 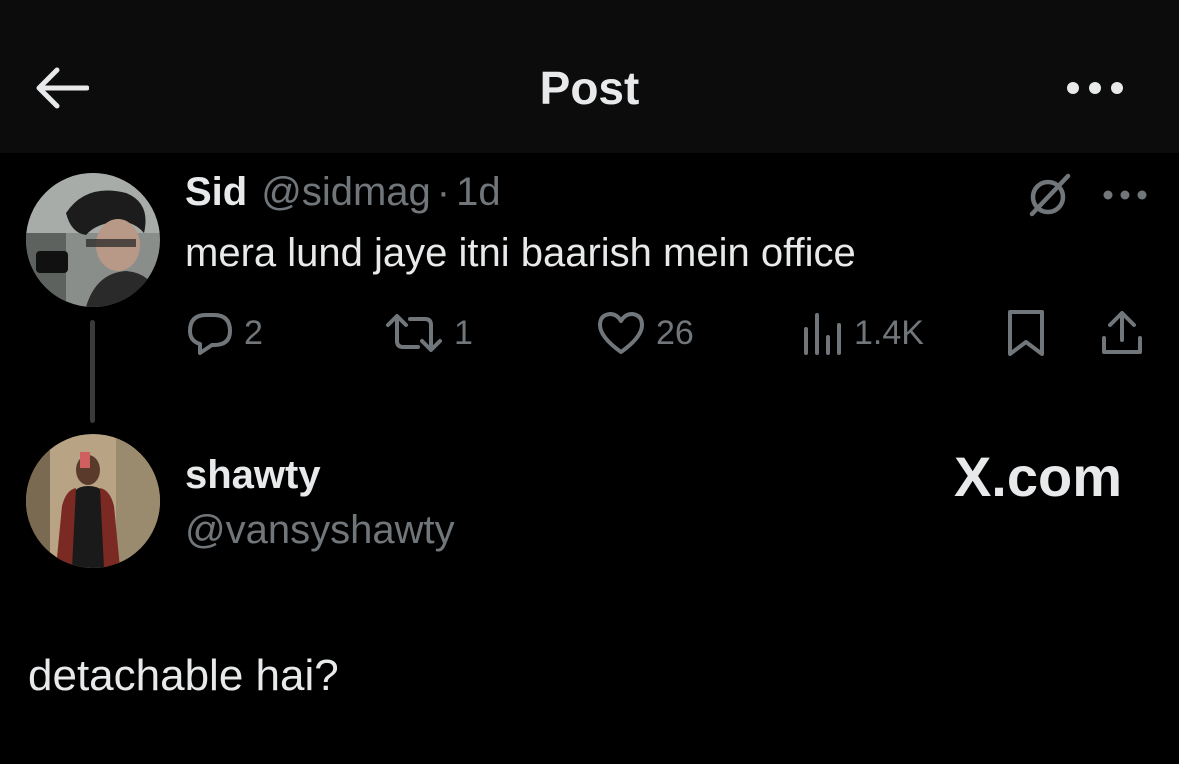 What do you see at coordinates (320, 530) in the screenshot?
I see `reply-author-handle: @vansyshawty` at bounding box center [320, 530].